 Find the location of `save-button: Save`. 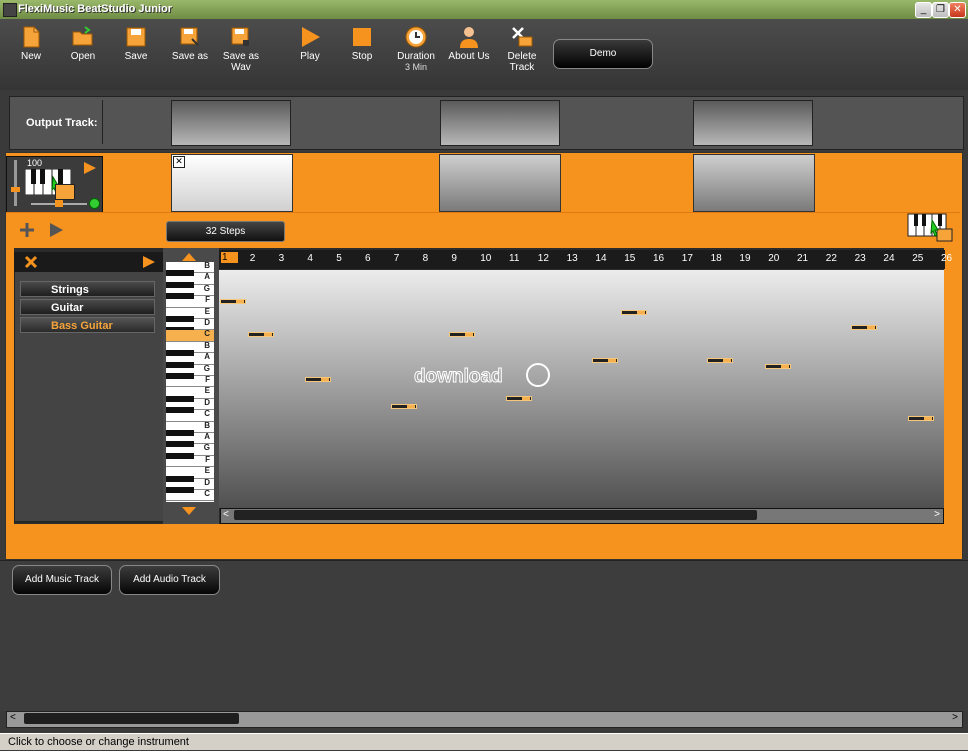

save-button: Save is located at coordinates (136, 43).